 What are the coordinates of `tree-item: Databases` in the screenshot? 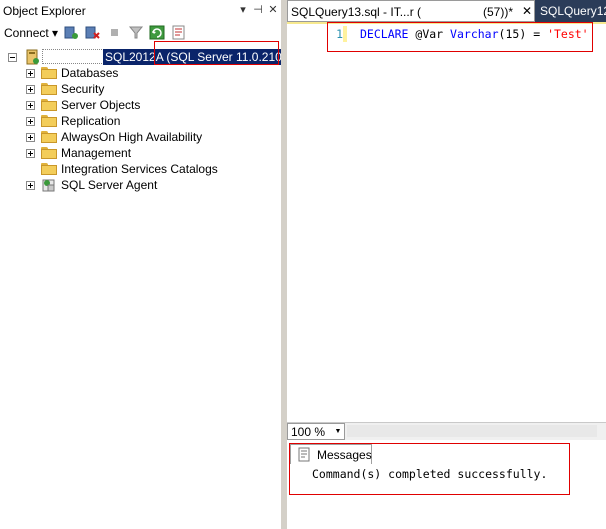 It's located at (140, 73).